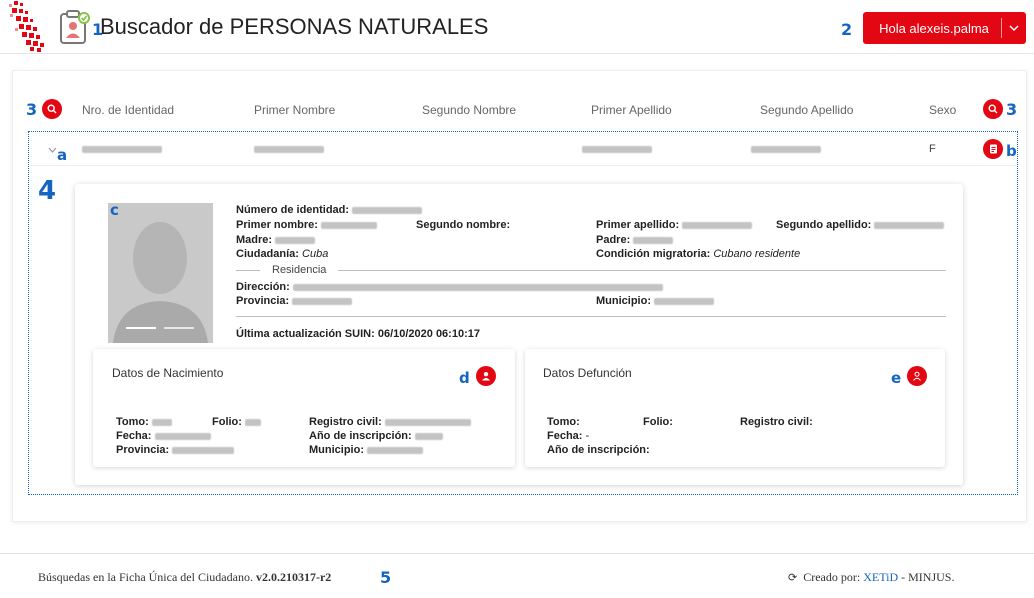  What do you see at coordinates (376, 436) in the screenshot?
I see `nacimiento-anio: Año de inscripción:` at bounding box center [376, 436].